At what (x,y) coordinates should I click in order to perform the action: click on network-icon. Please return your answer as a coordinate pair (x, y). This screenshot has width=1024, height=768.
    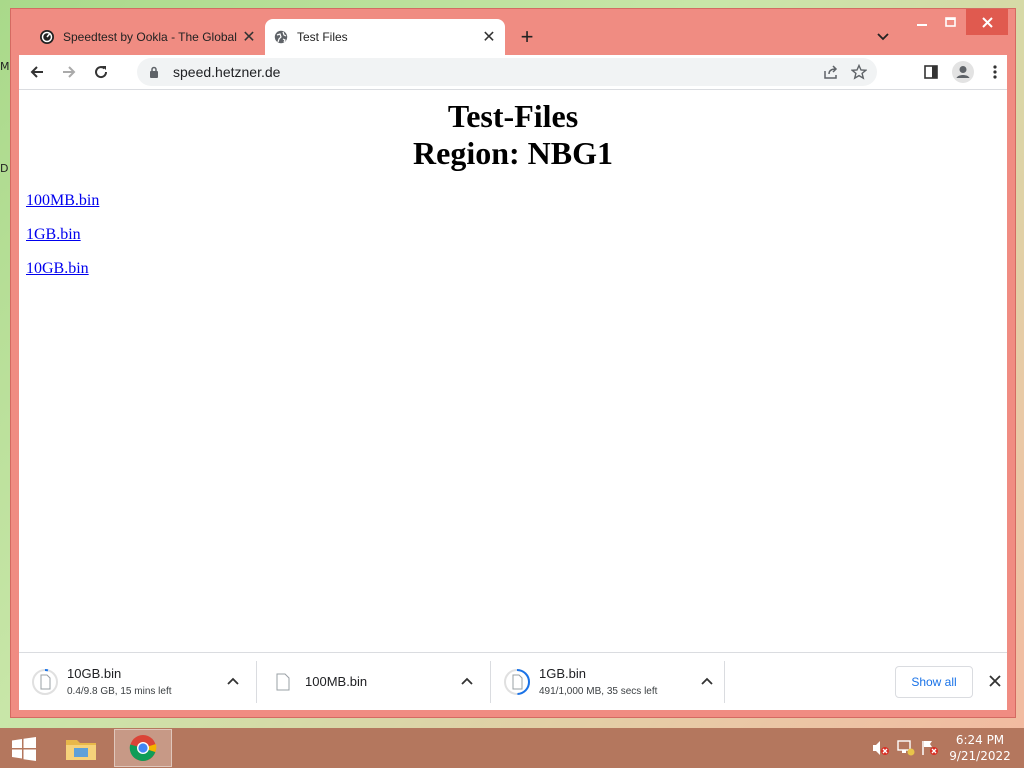
    Looking at the image, I should click on (906, 748).